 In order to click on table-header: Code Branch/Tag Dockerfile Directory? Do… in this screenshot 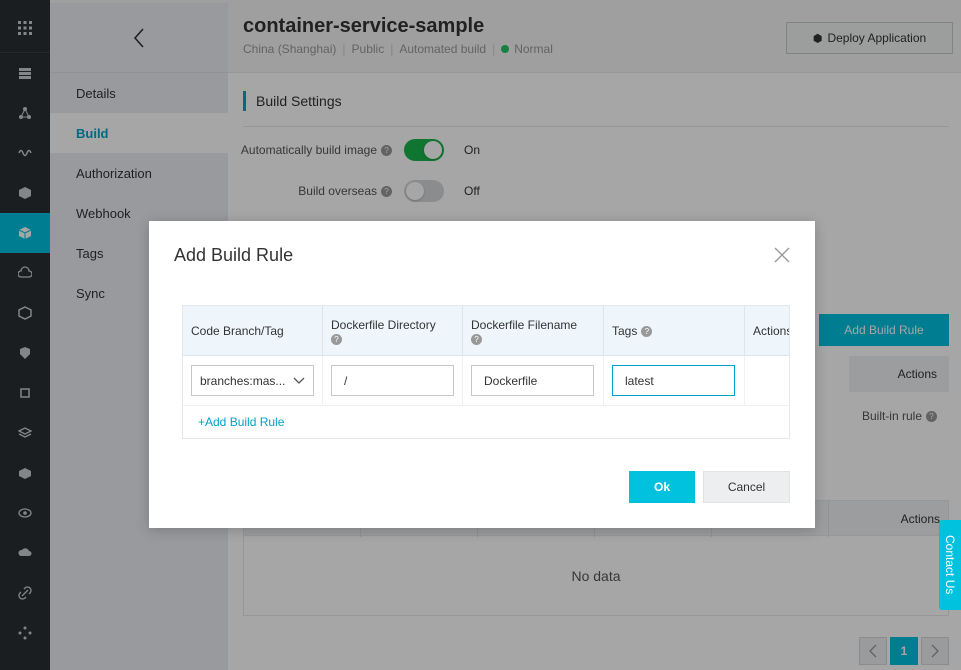, I will do `click(486, 331)`.